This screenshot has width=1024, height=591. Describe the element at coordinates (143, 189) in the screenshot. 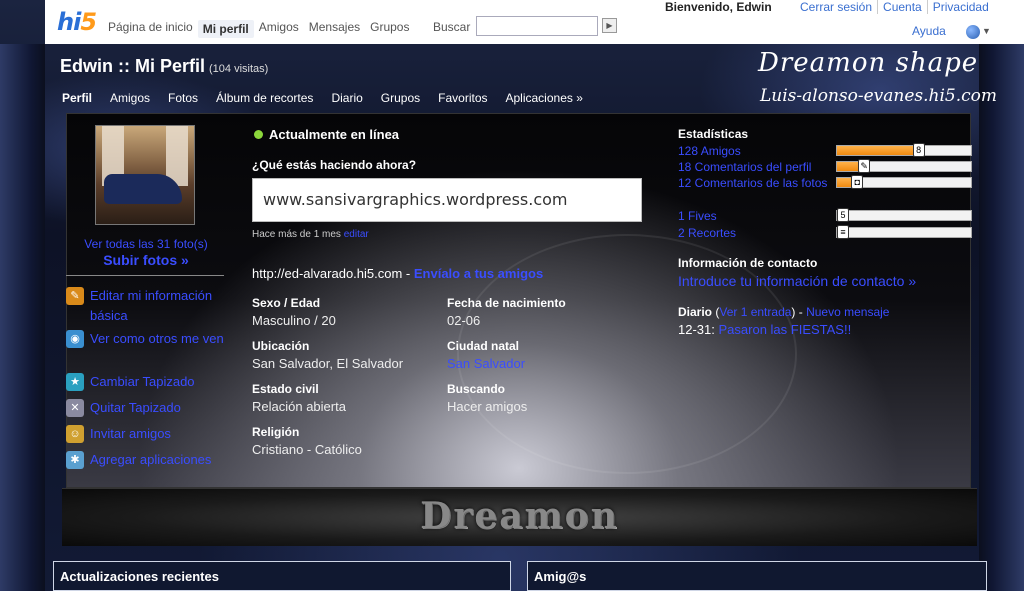

I see `photo-person` at that location.